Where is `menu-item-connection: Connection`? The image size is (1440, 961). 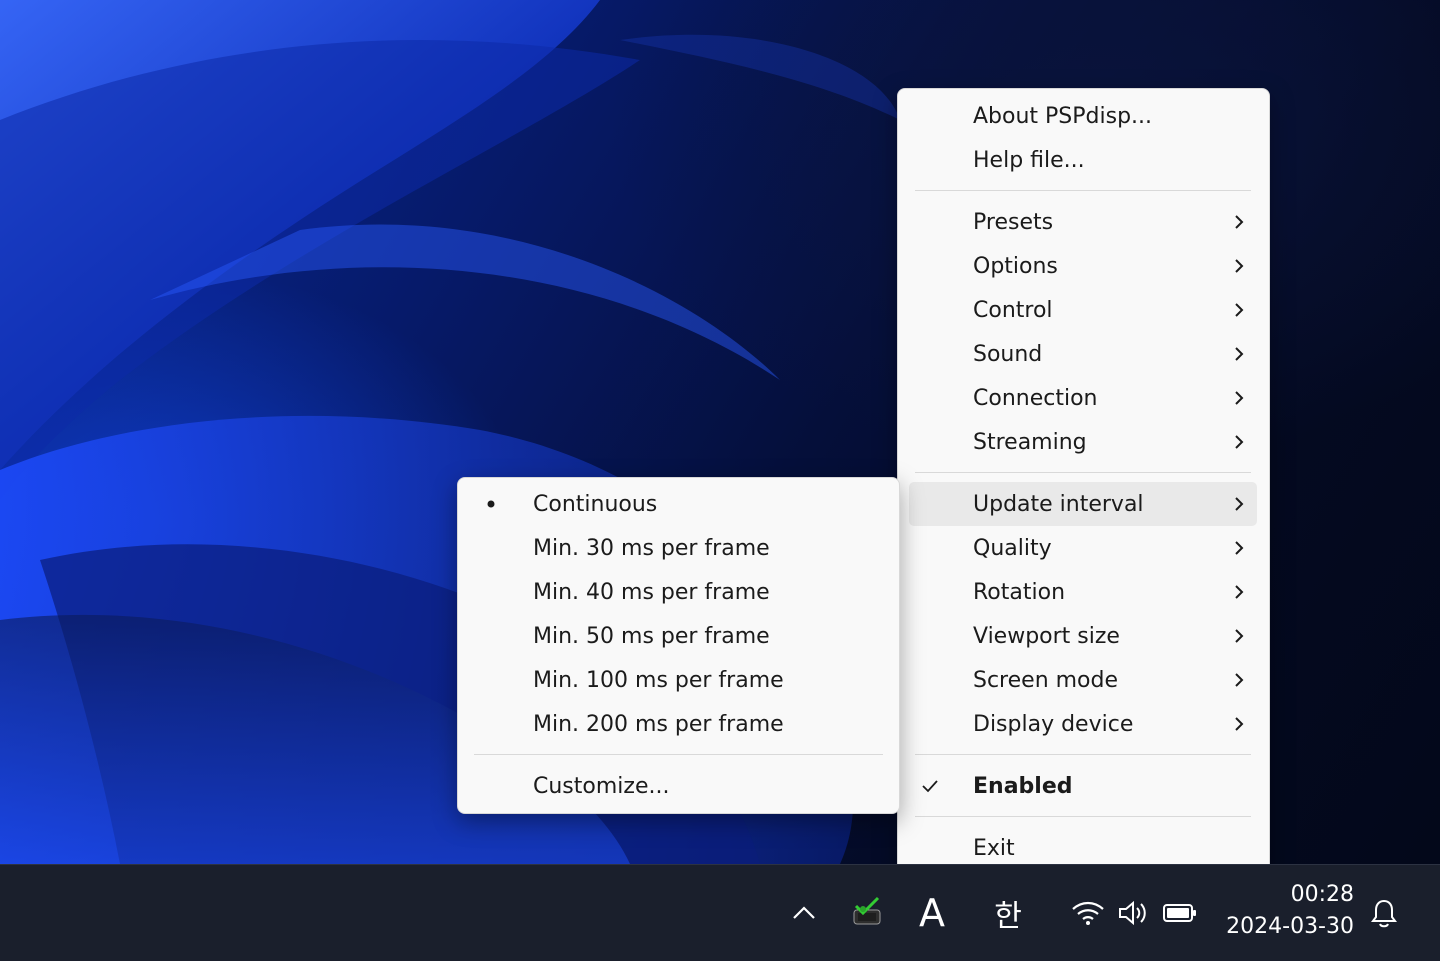 menu-item-connection: Connection is located at coordinates (1083, 398).